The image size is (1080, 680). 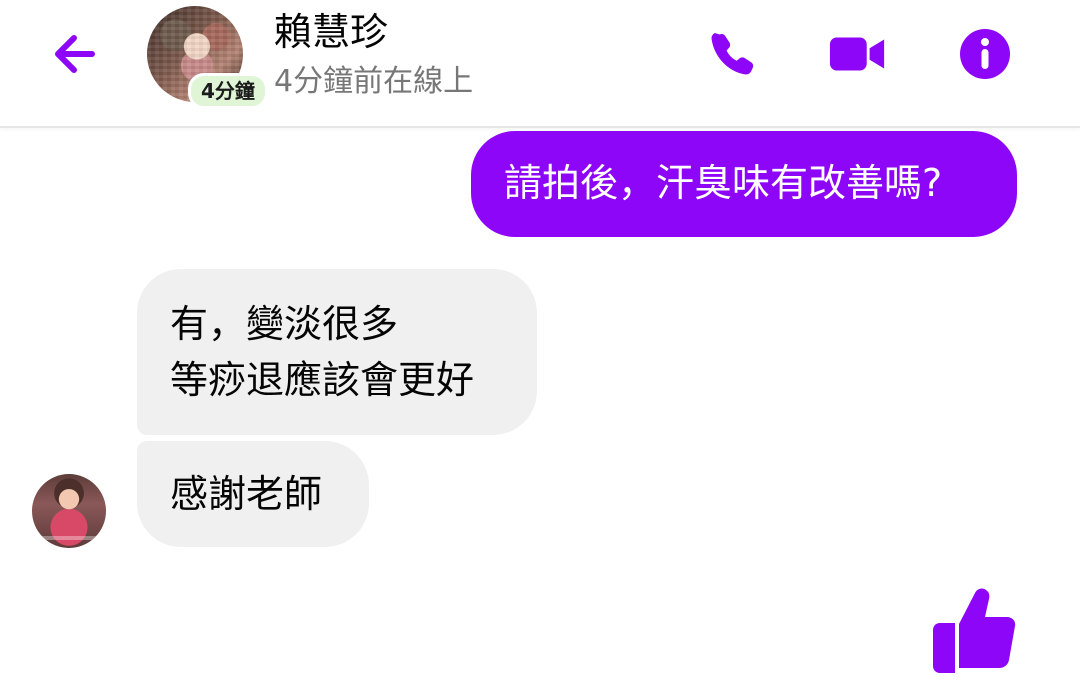 I want to click on call-button, so click(x=732, y=54).